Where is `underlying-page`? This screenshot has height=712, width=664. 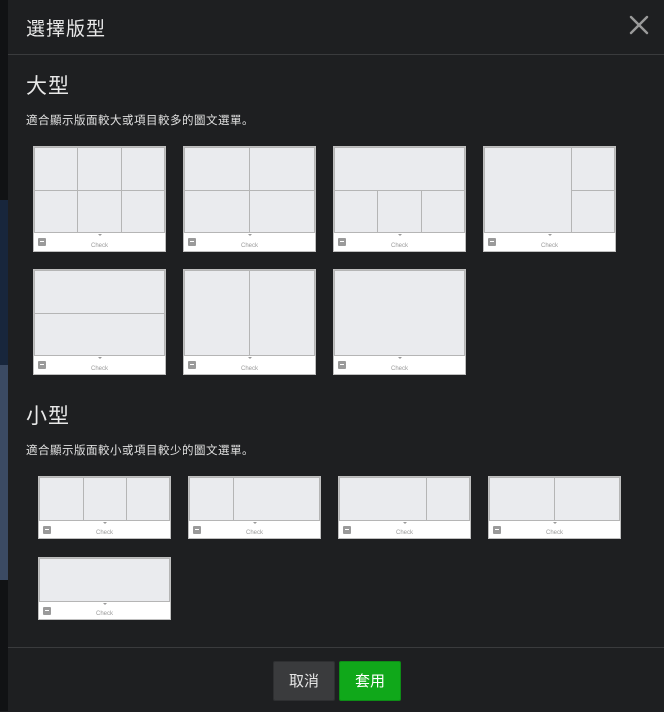 underlying-page is located at coordinates (4, 355).